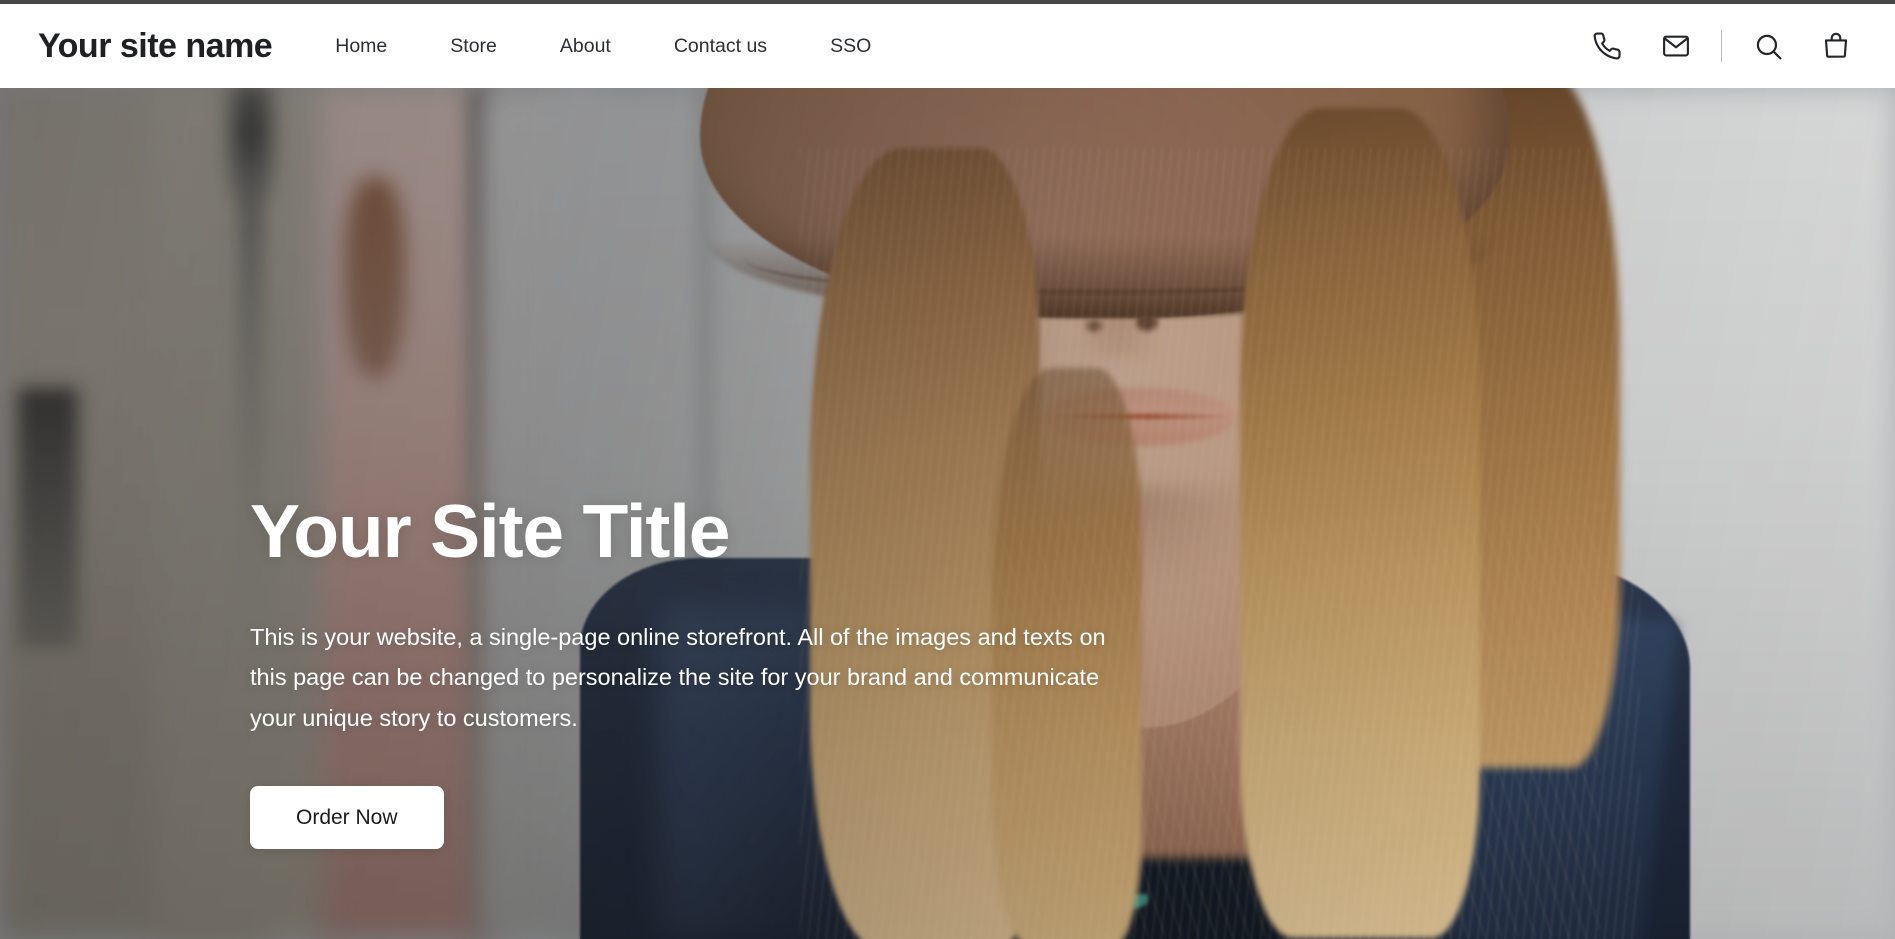 This screenshot has width=1895, height=939. Describe the element at coordinates (155, 46) in the screenshot. I see `site-brand-logo: Your site name` at that location.